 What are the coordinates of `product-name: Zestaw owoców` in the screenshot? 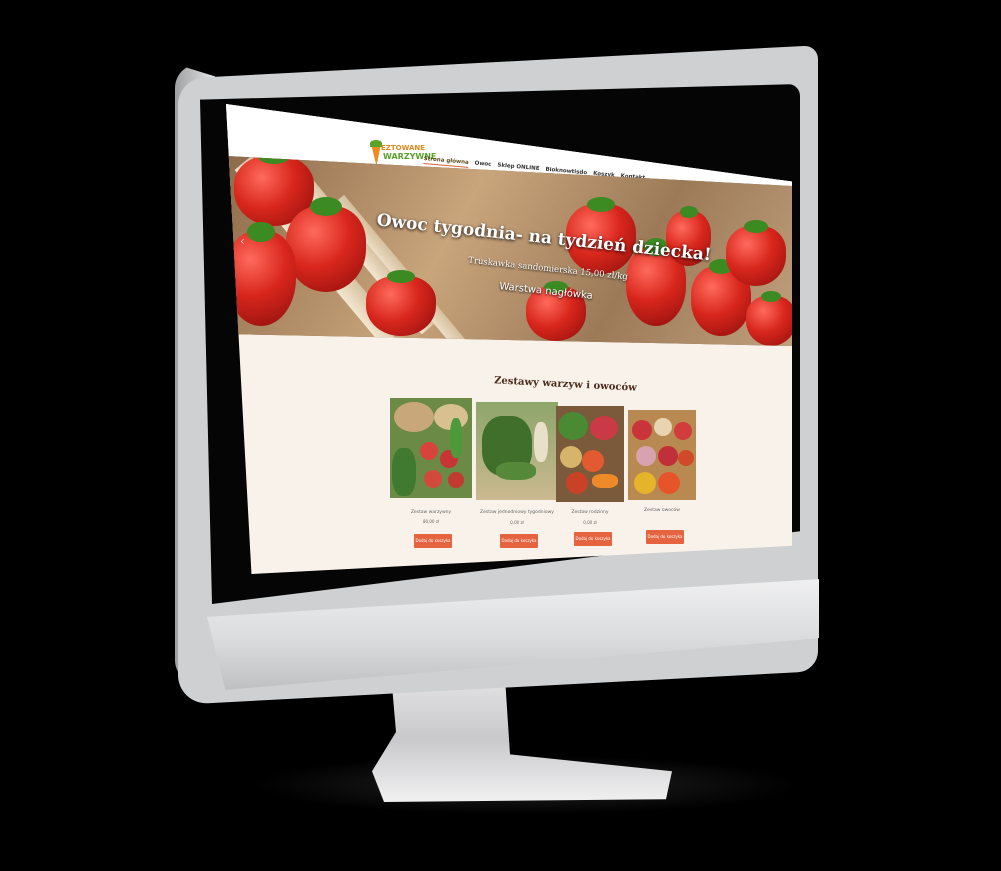 It's located at (662, 510).